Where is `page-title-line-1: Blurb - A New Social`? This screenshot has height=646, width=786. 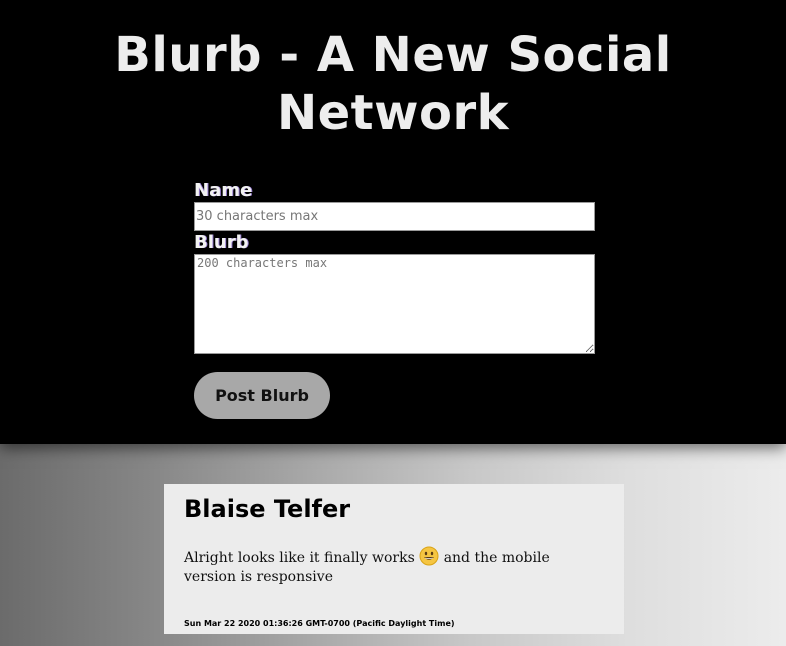
page-title-line-1: Blurb - A New Social is located at coordinates (393, 55).